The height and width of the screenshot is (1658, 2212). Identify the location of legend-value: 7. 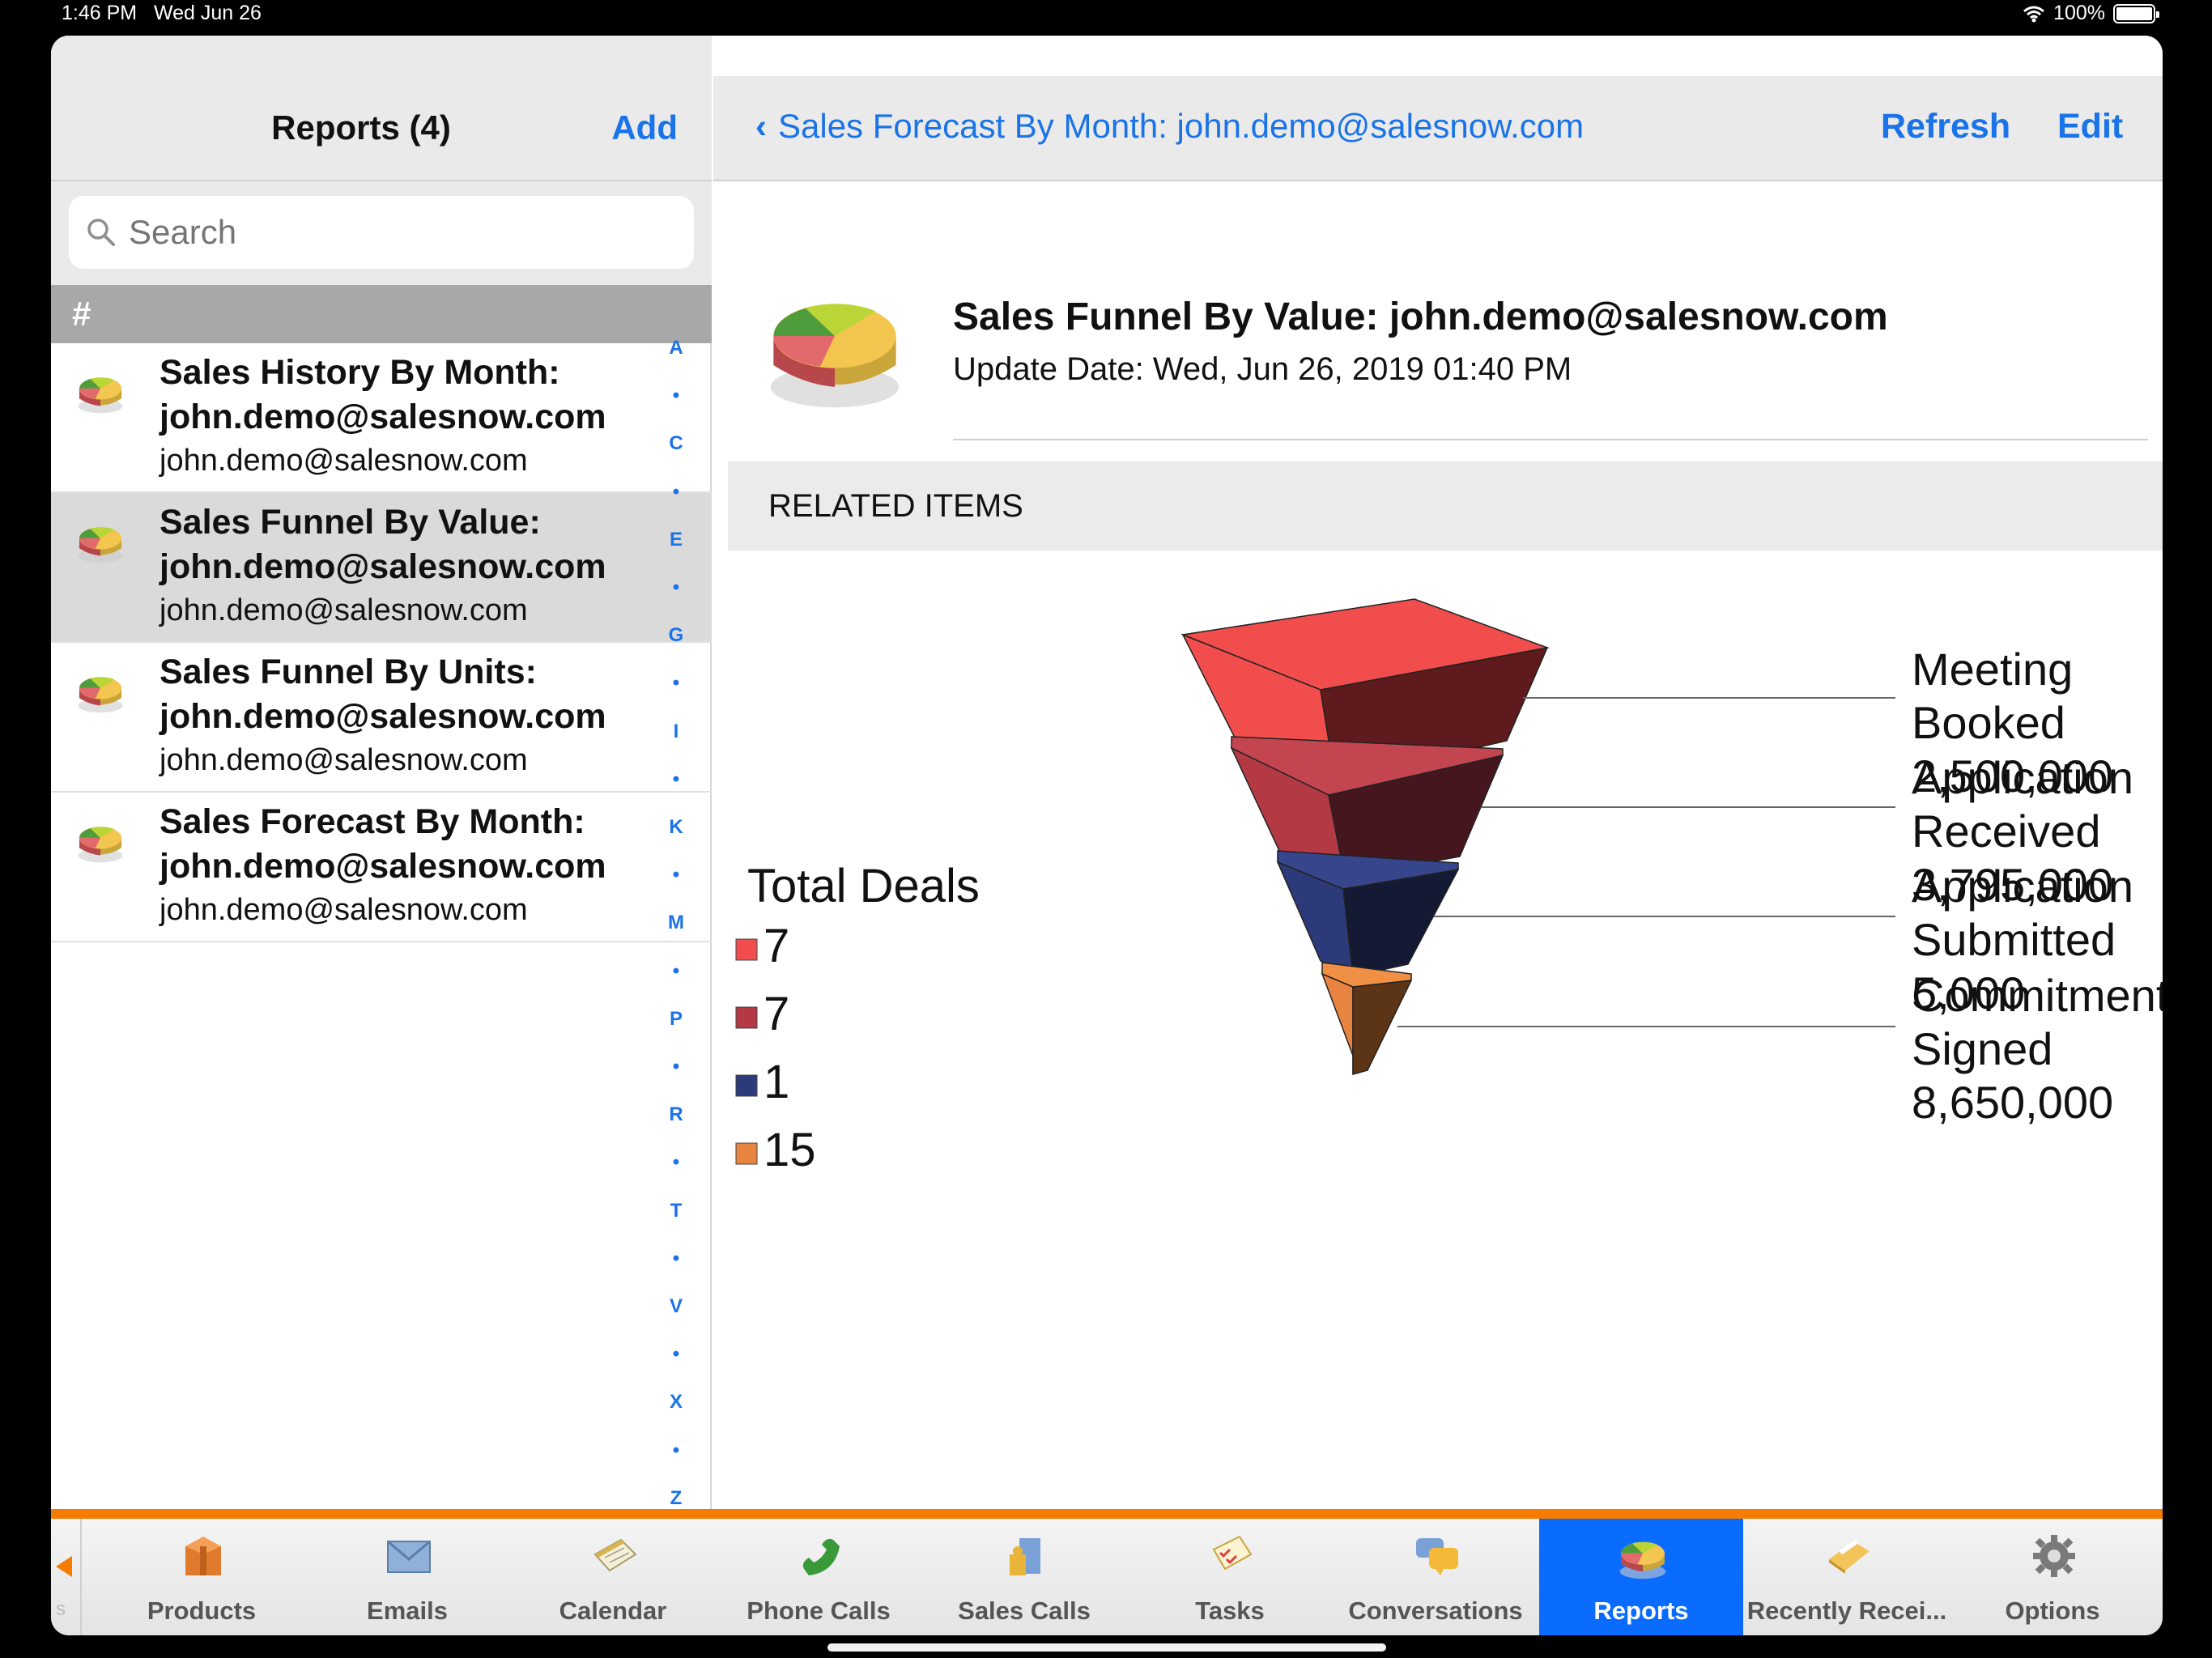
(777, 1014).